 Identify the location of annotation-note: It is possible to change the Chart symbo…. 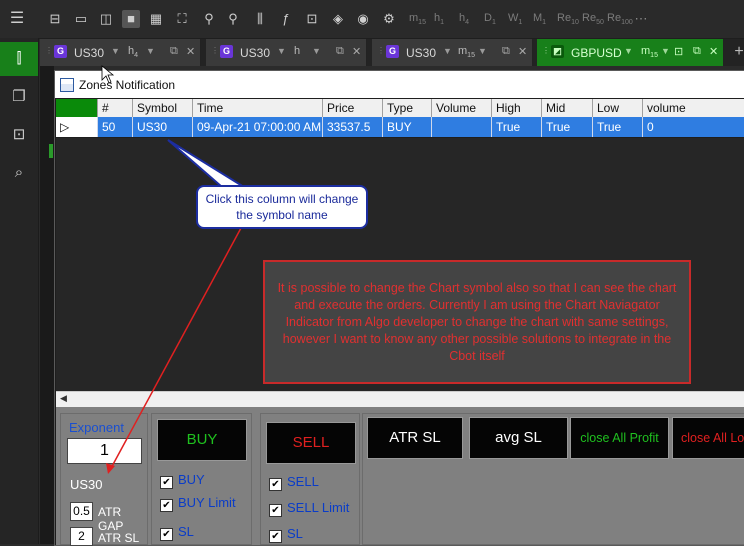
(477, 322).